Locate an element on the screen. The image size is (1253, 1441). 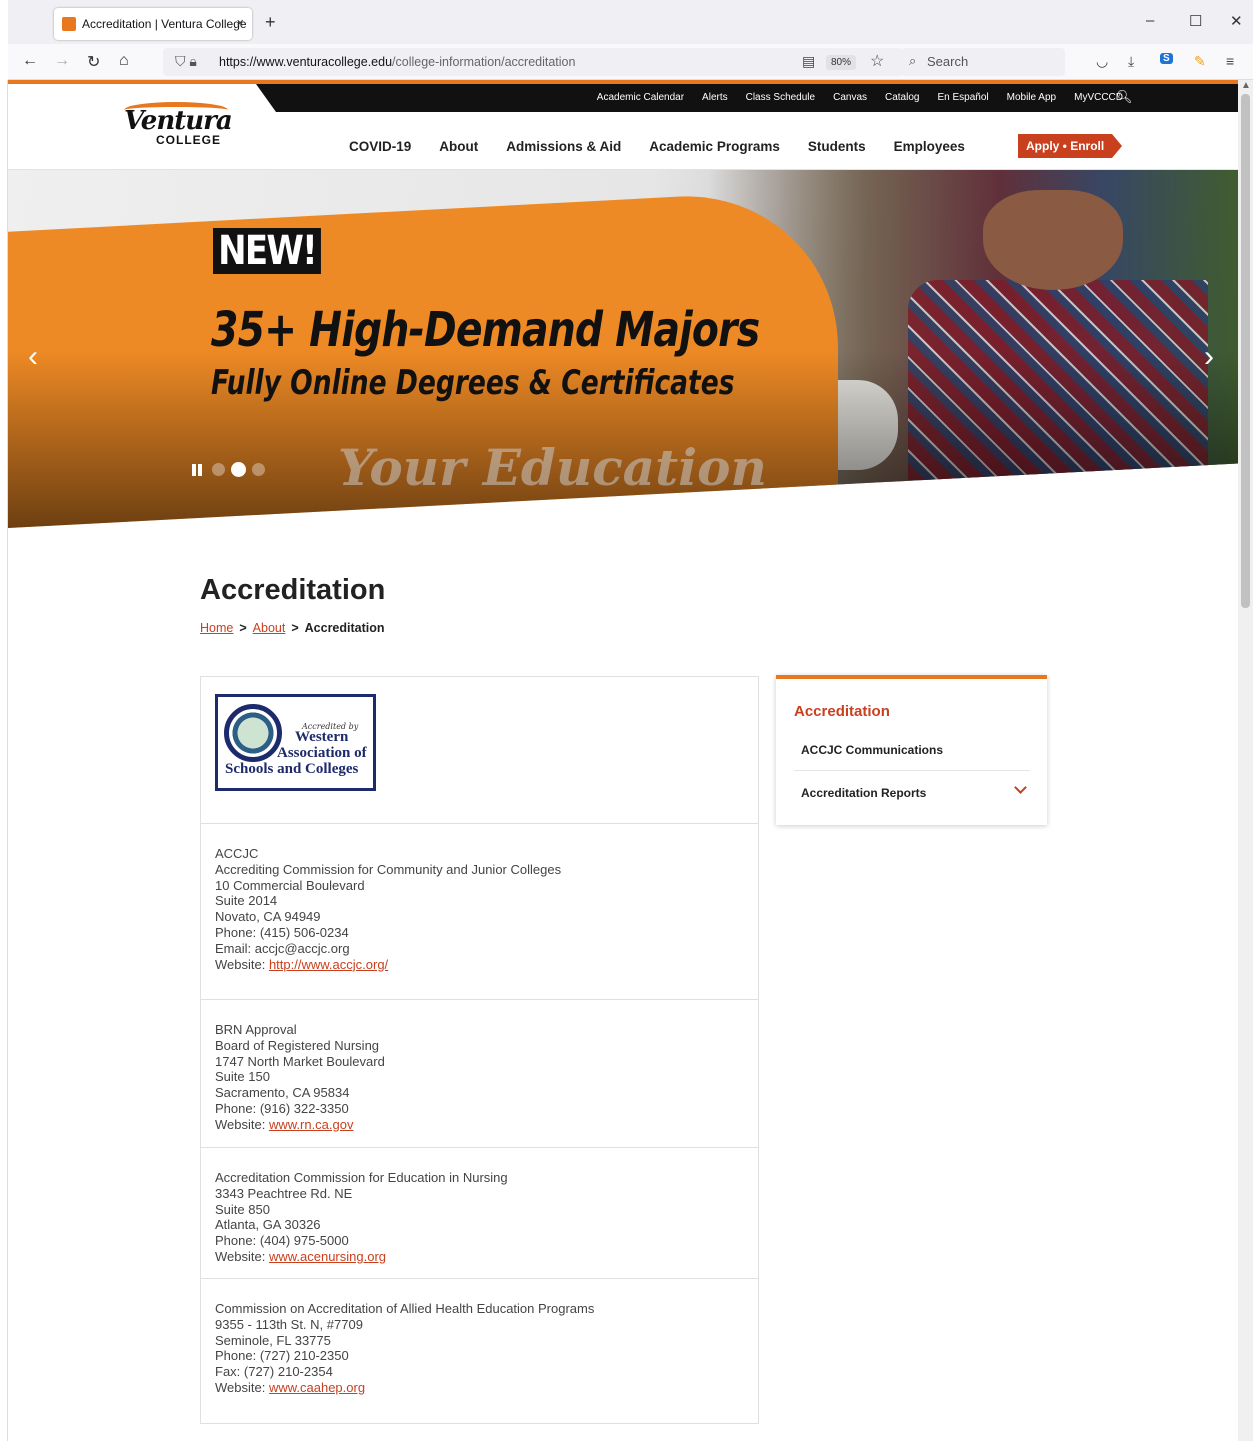
card-line: 1747 North Market Boulevard is located at coordinates (300, 1061).